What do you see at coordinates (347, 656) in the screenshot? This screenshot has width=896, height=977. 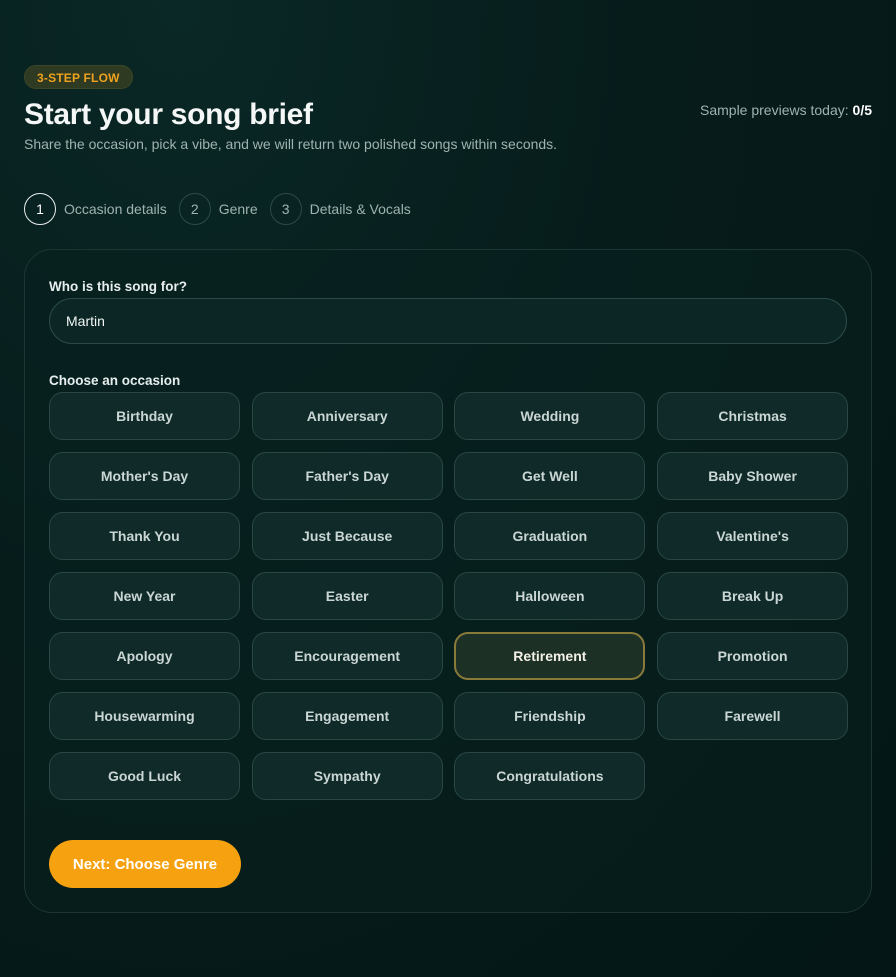 I see `occasion-option: Encouragement` at bounding box center [347, 656].